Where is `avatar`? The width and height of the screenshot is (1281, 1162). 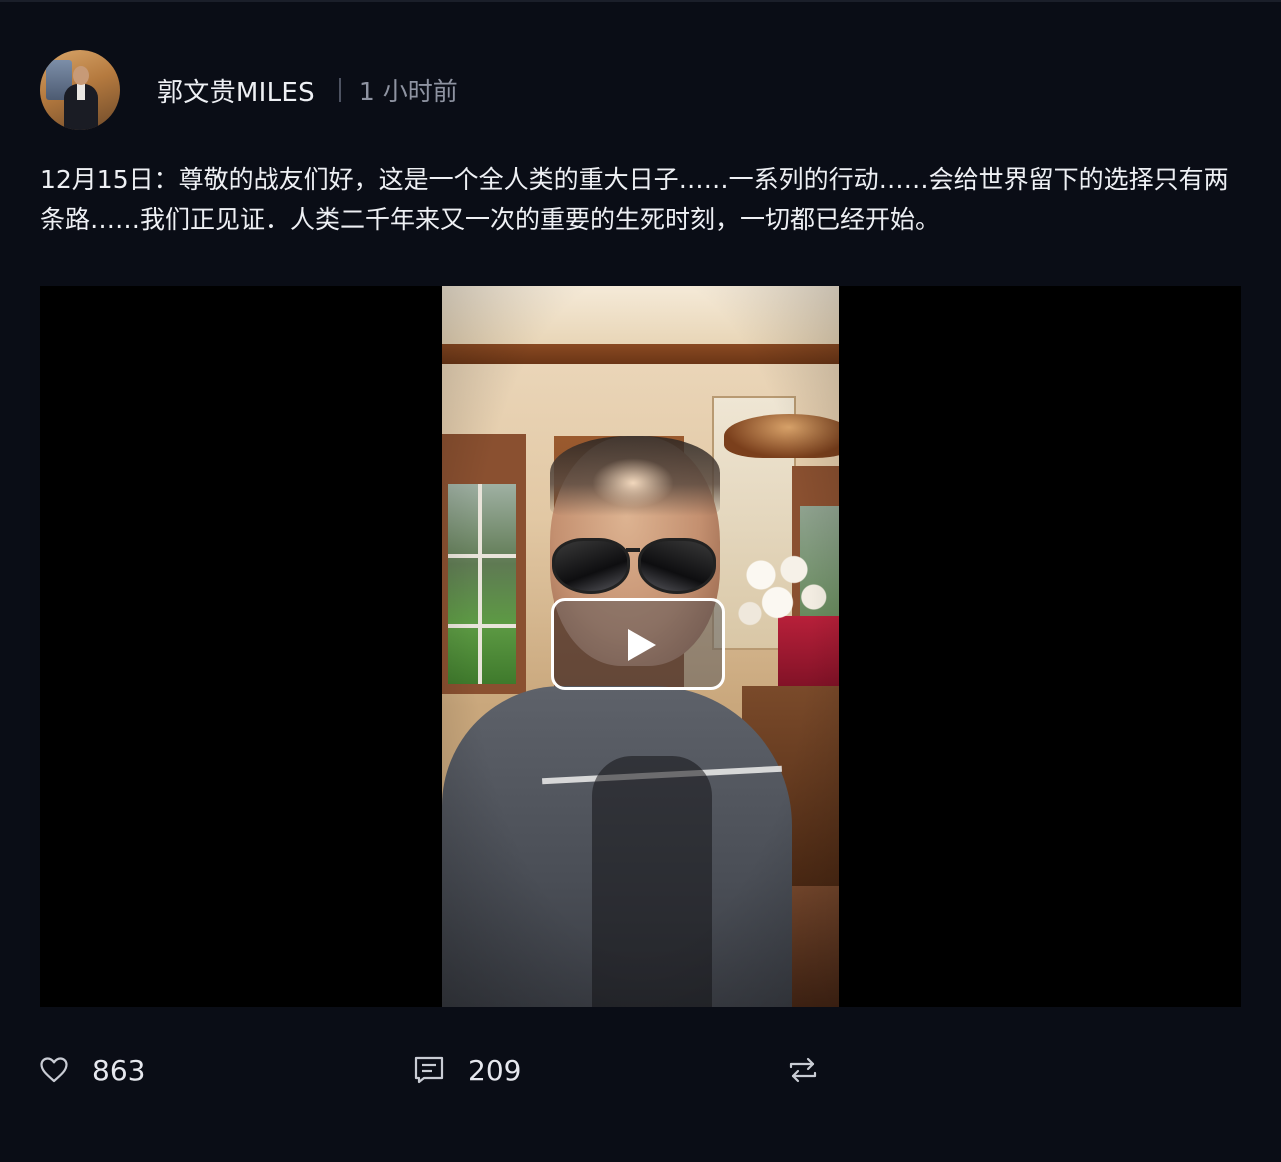 avatar is located at coordinates (80, 90).